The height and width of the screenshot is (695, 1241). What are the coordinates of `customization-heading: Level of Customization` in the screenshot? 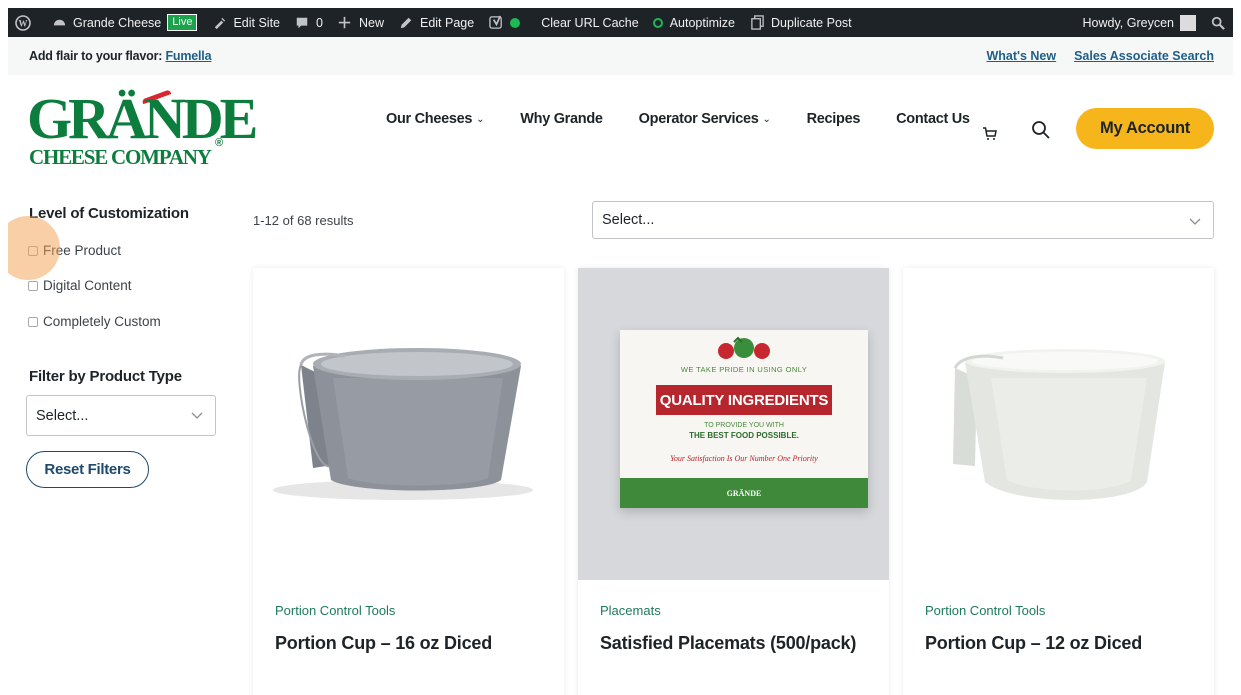 It's located at (109, 213).